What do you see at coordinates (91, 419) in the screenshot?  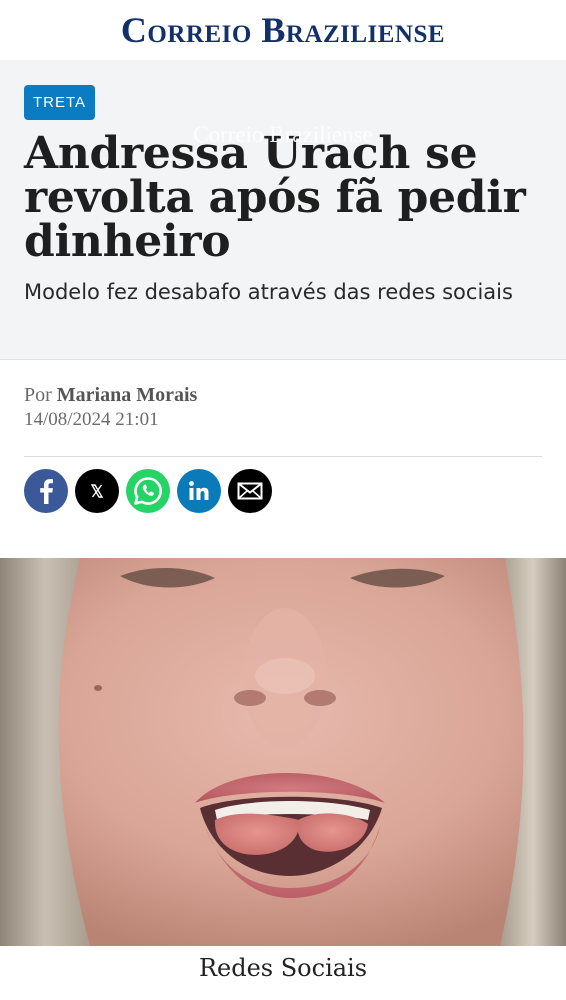 I see `publish-date: 14/08/2024 21:01` at bounding box center [91, 419].